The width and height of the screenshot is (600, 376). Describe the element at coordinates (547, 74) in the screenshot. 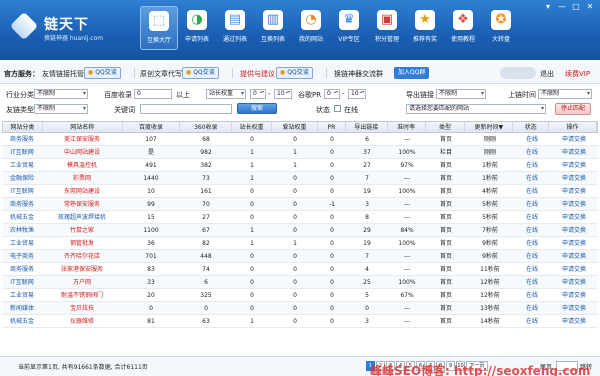

I see `logout-link: 退出` at that location.